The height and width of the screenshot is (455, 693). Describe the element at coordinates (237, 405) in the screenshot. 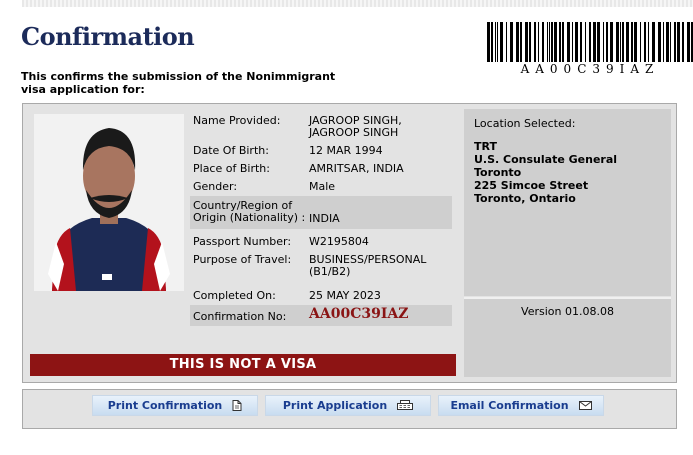

I see `document-icon` at that location.